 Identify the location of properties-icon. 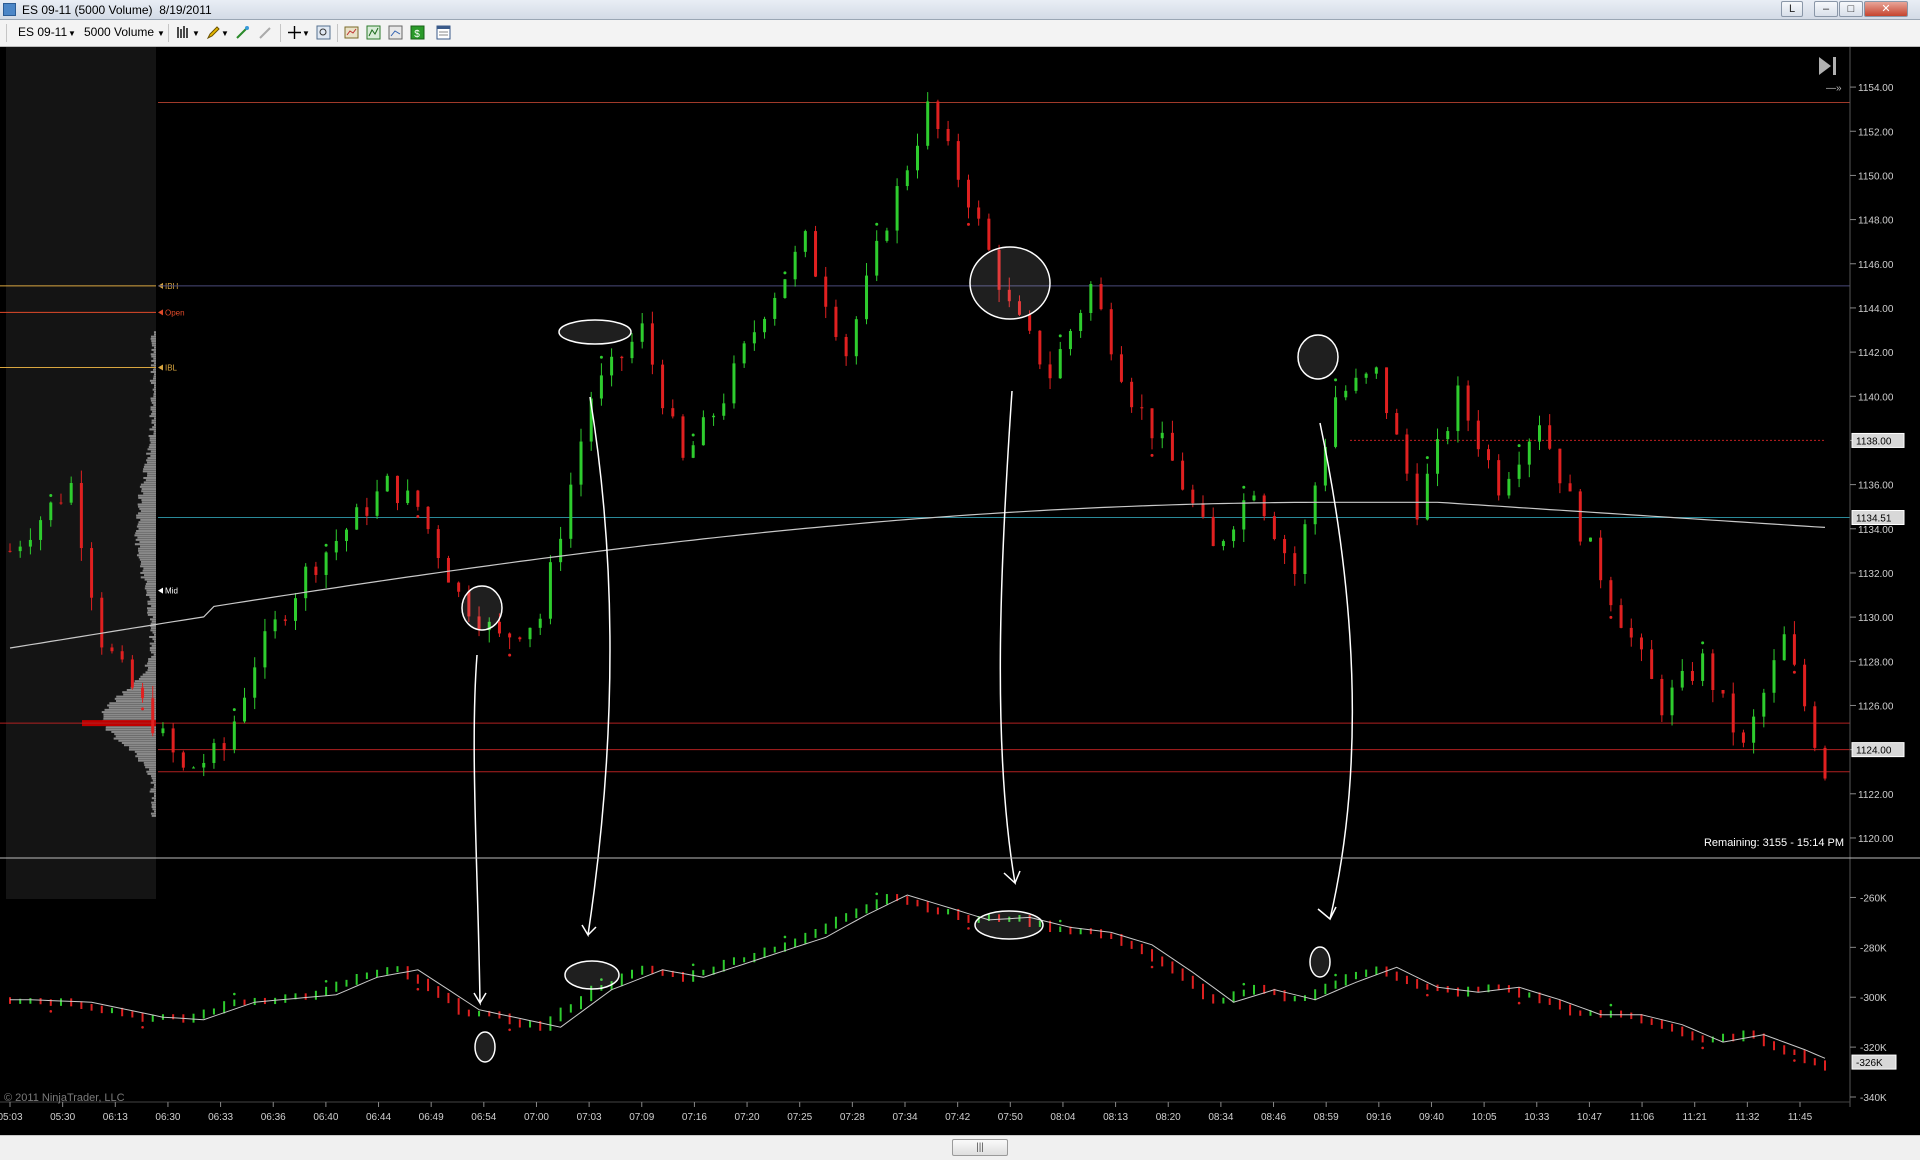
(443, 32).